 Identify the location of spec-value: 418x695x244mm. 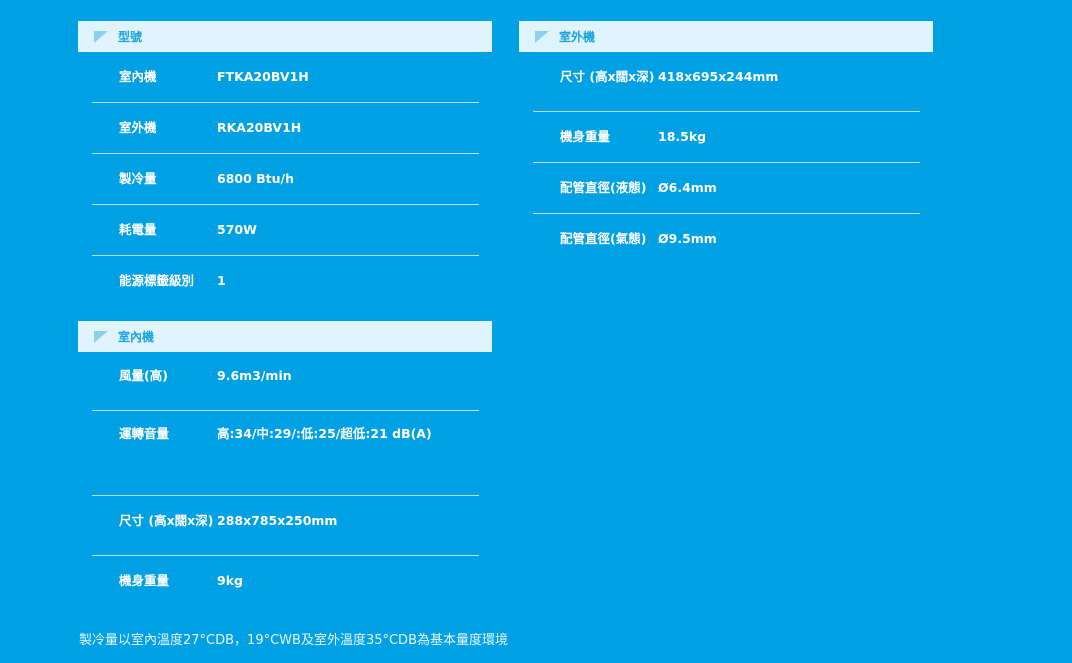
(718, 76).